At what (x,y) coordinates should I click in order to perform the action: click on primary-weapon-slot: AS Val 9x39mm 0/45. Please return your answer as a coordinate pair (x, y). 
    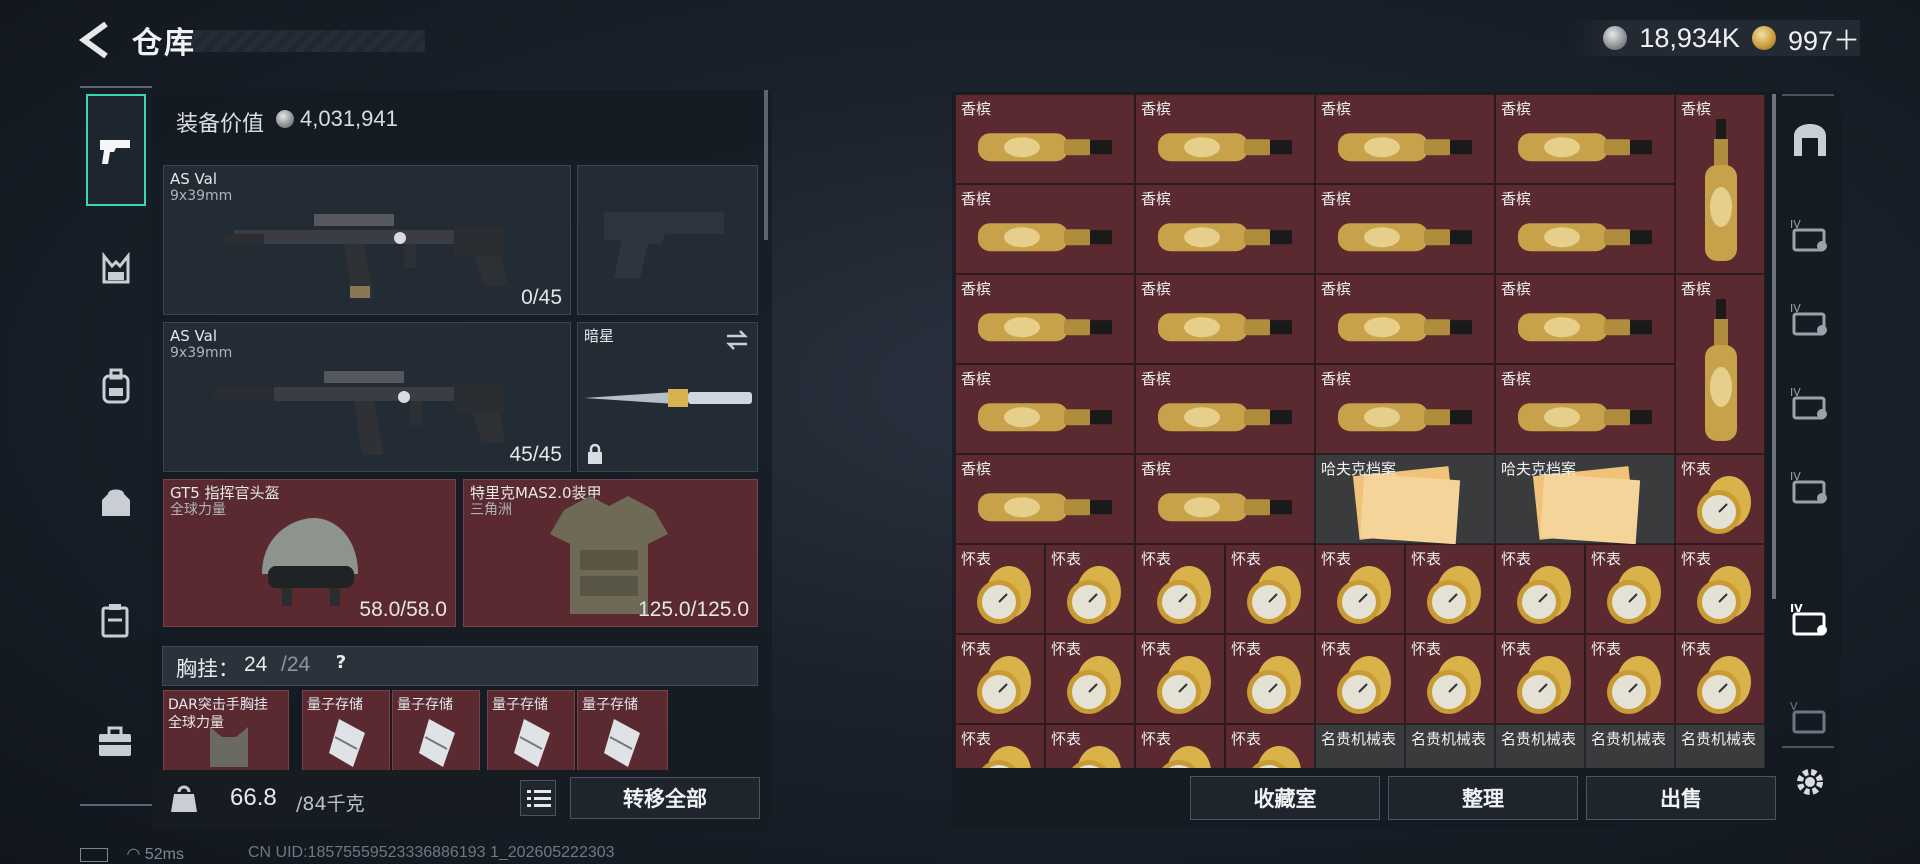
    Looking at the image, I should click on (367, 240).